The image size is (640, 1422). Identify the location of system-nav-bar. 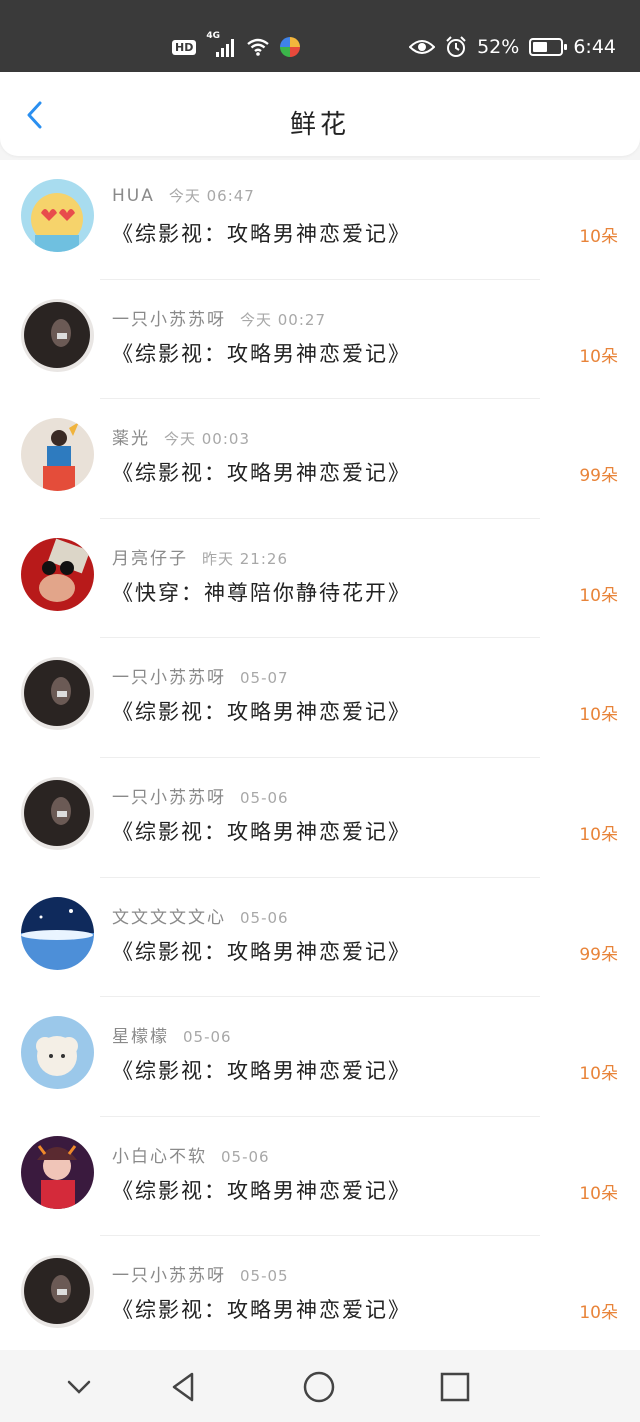
(320, 1386).